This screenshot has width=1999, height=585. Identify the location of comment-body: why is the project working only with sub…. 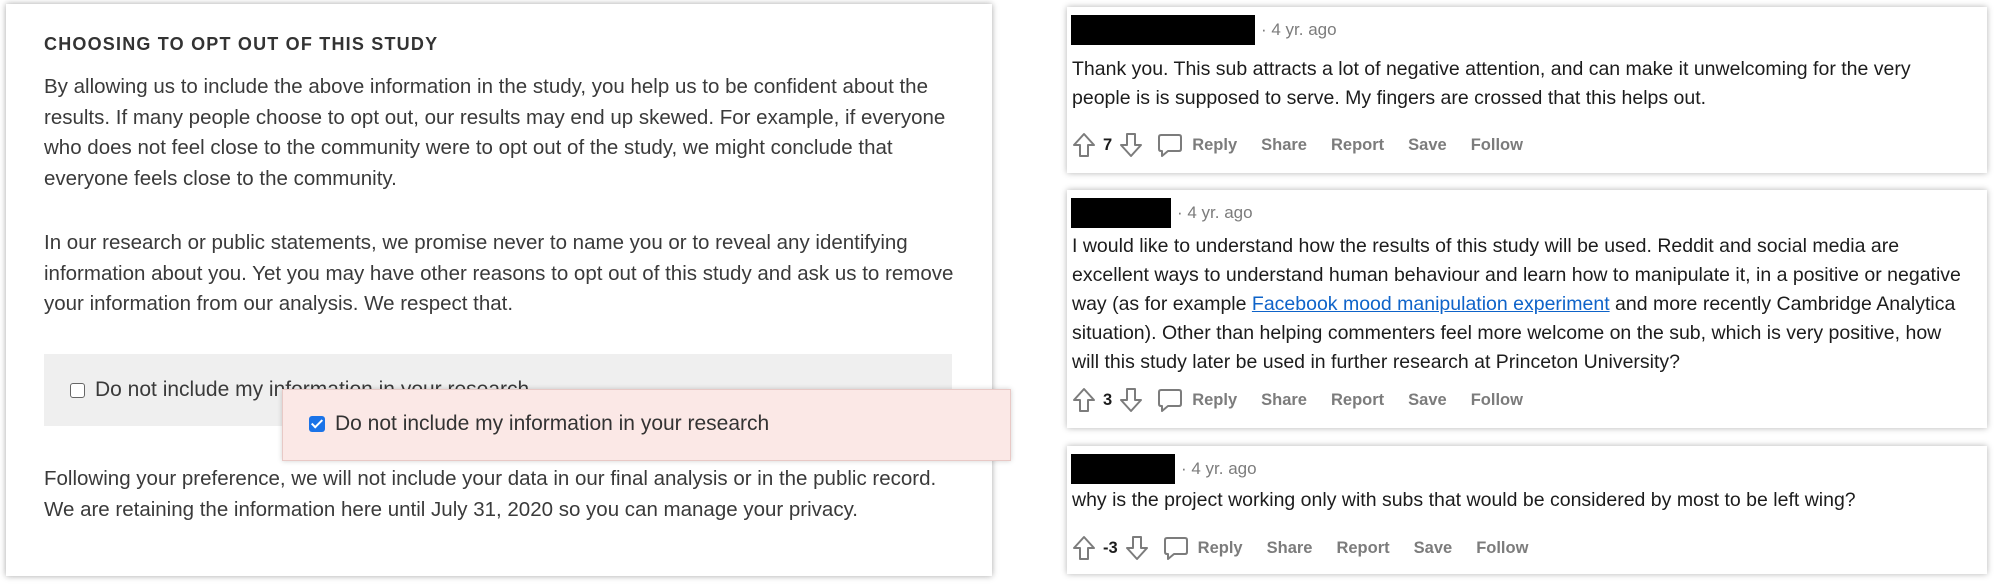
(1464, 500).